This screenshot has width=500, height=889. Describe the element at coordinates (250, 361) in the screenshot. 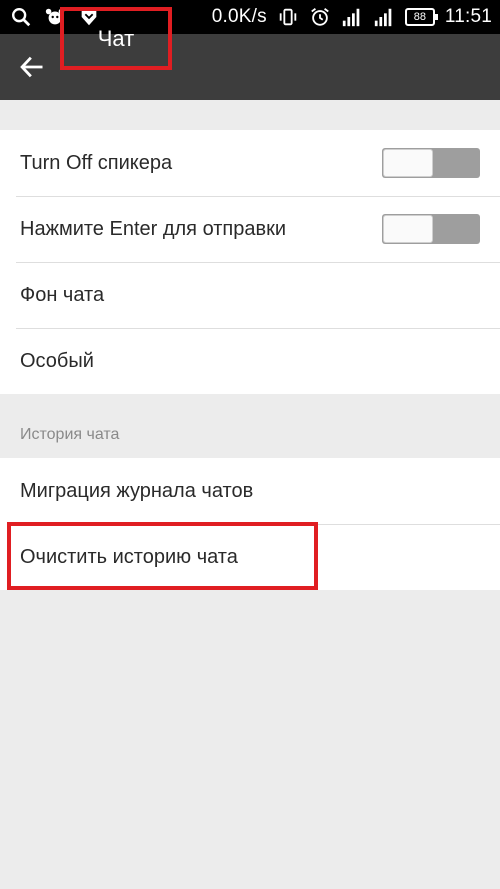

I see `custom-row: Особый` at that location.